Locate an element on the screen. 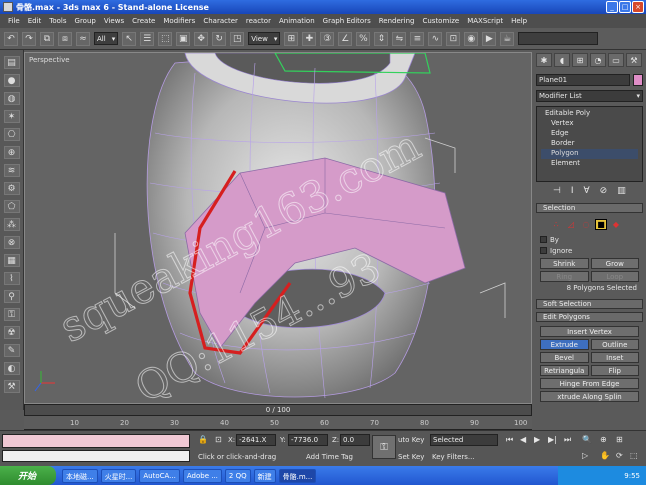 Image resolution: width=646 pixels, height=485 pixels. soft-selection-rollout-header: Soft Selection is located at coordinates (589, 304).